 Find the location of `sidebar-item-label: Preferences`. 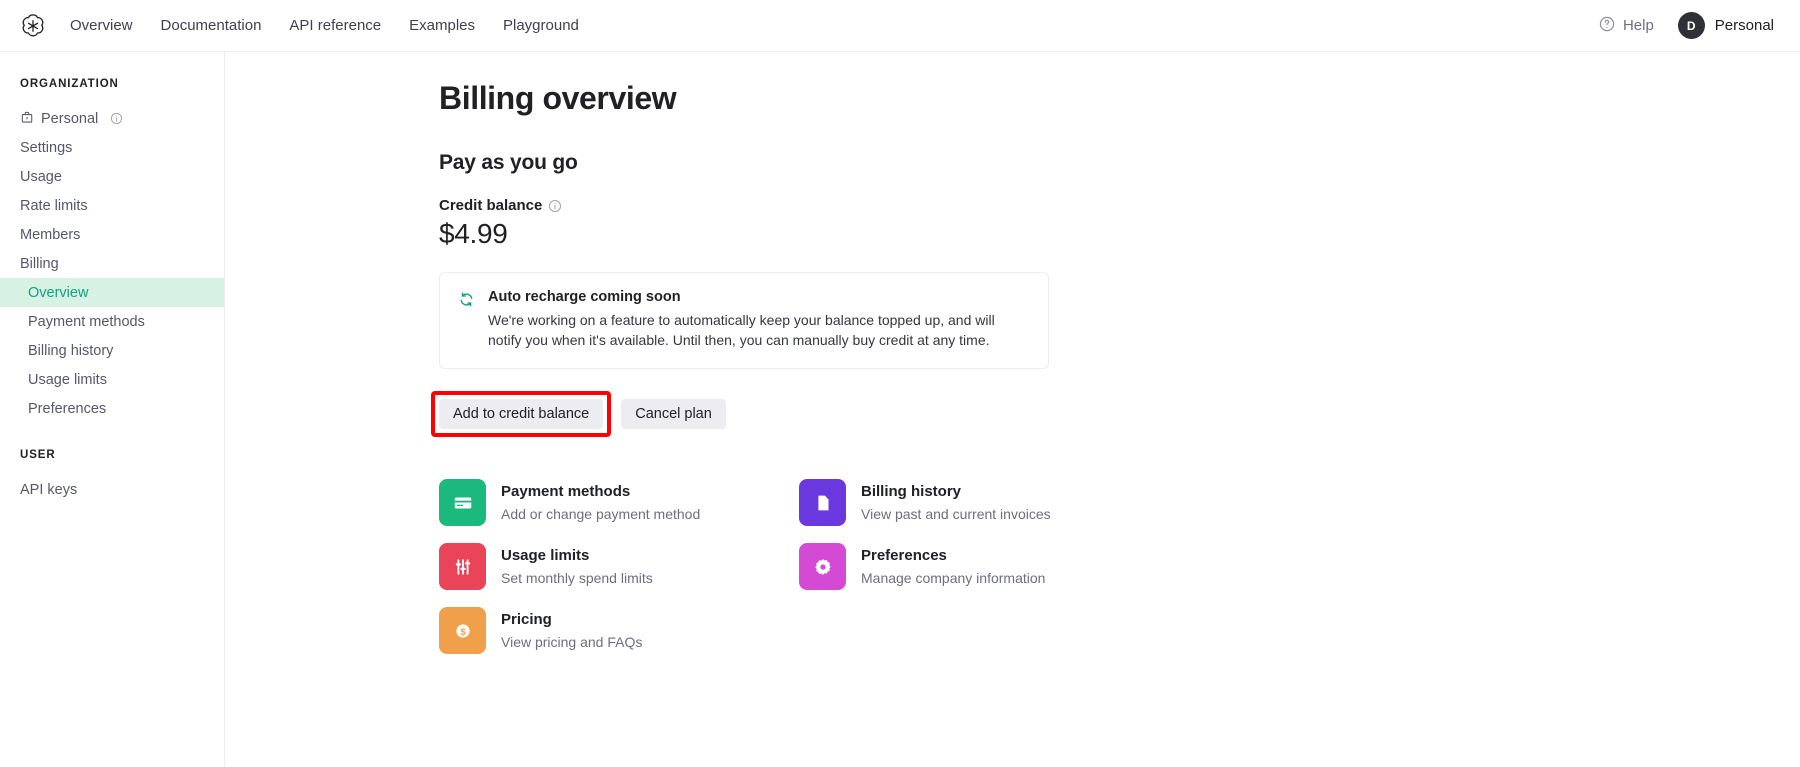

sidebar-item-label: Preferences is located at coordinates (67, 408).